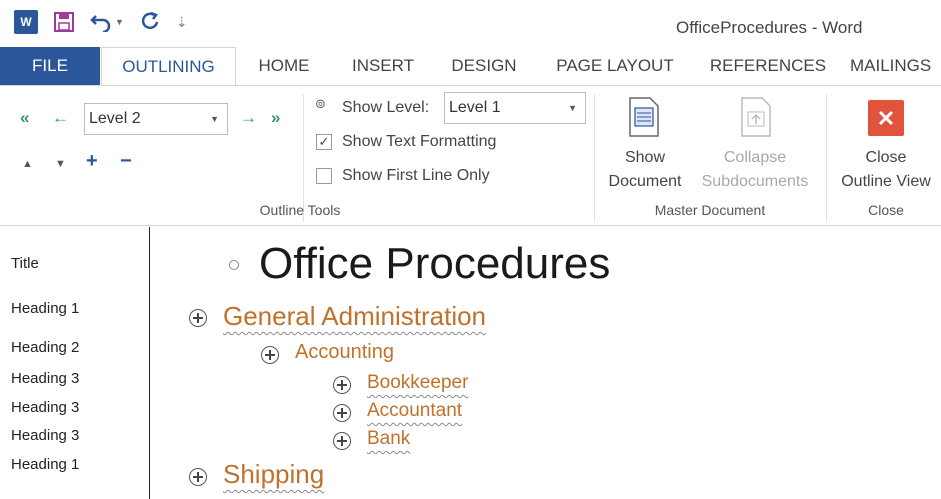  What do you see at coordinates (45, 347) in the screenshot?
I see `style-label: Heading 2` at bounding box center [45, 347].